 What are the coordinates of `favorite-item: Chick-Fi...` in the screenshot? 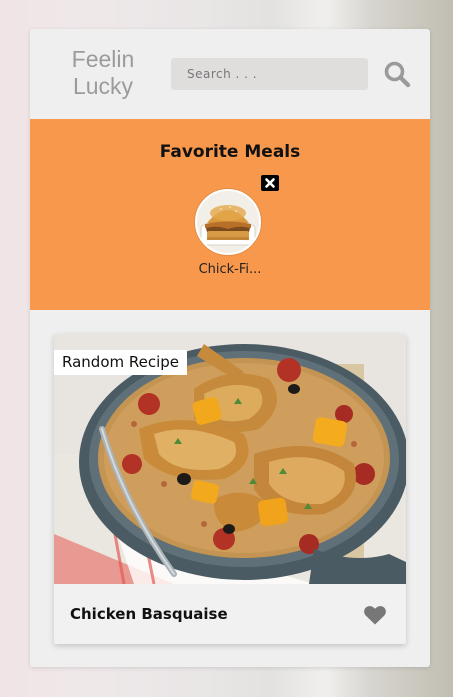 It's located at (230, 239).